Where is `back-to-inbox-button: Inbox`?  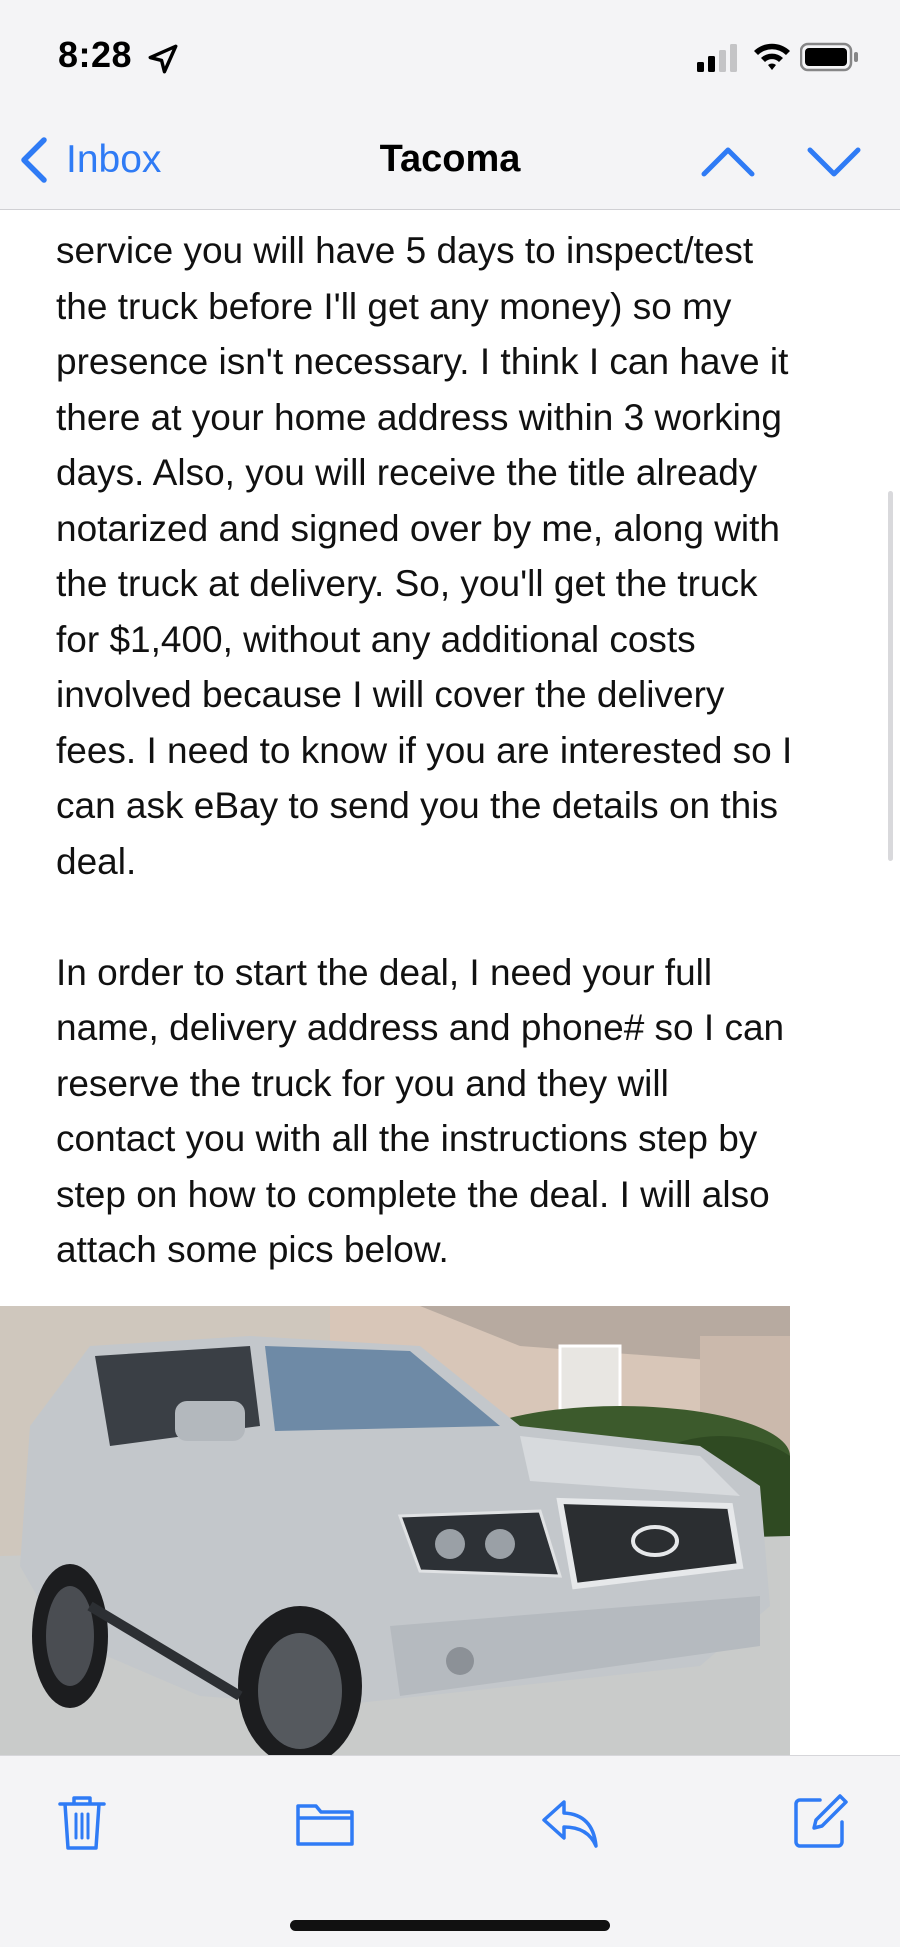
back-to-inbox-button: Inbox is located at coordinates (88, 160).